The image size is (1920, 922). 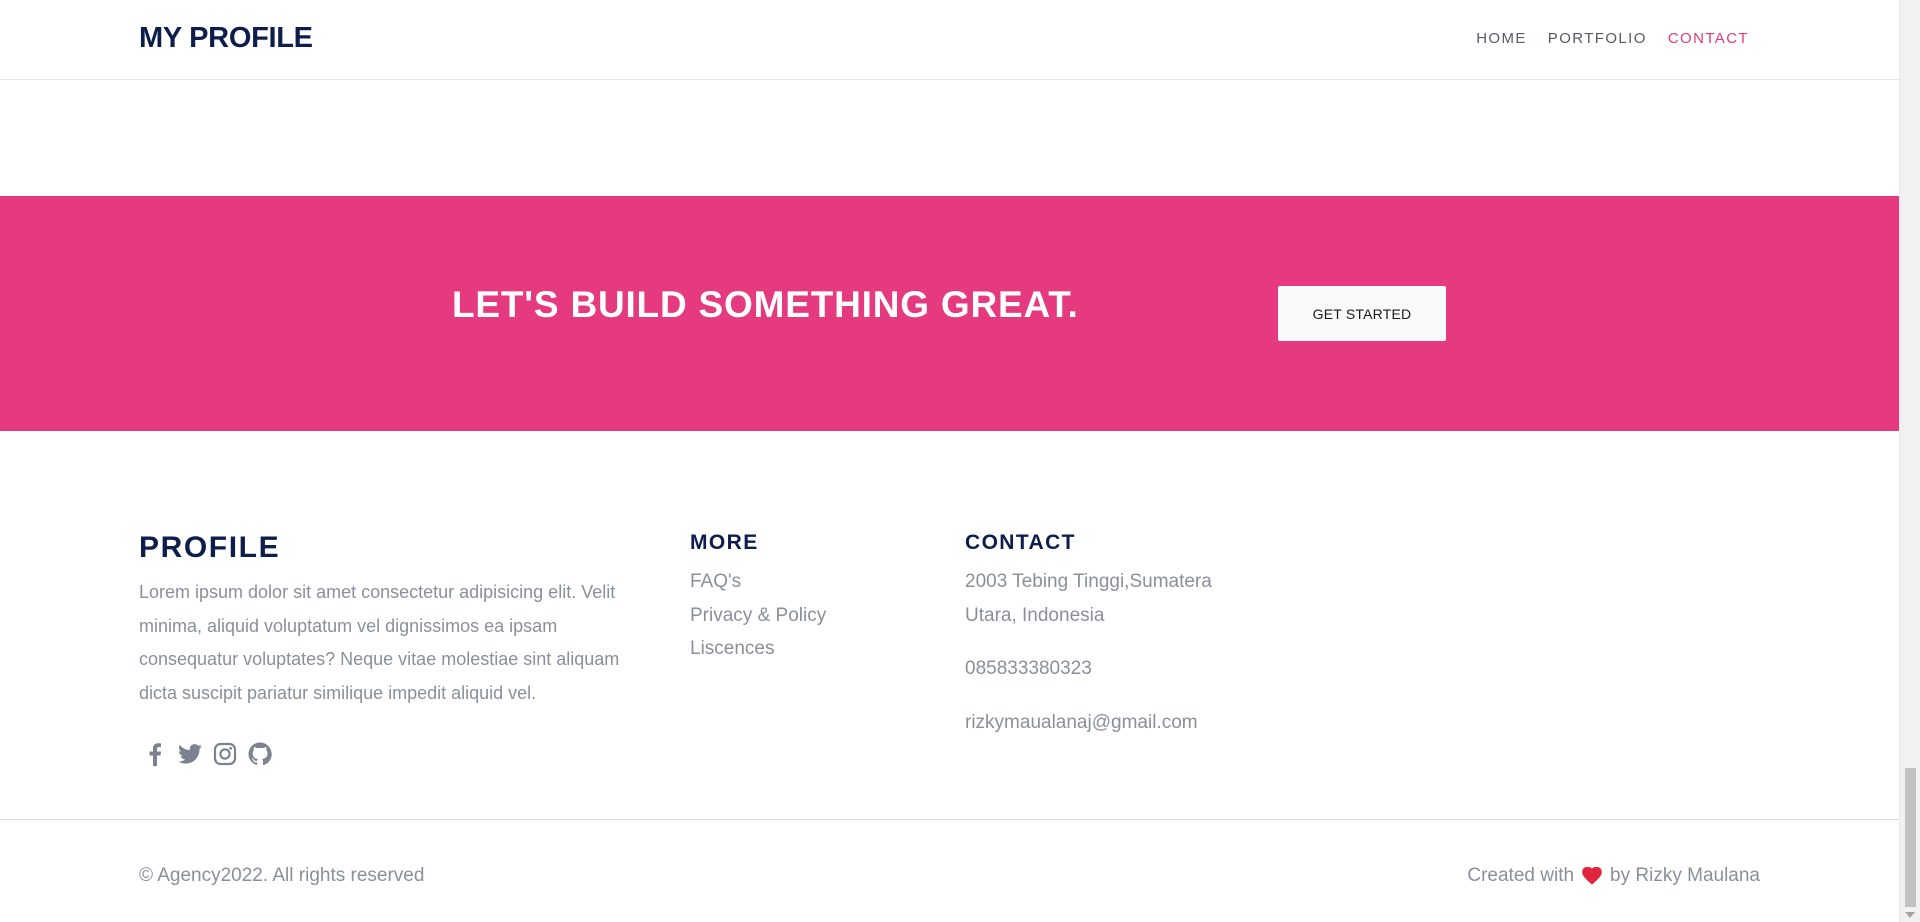 What do you see at coordinates (225, 754) in the screenshot?
I see `instagram-icon` at bounding box center [225, 754].